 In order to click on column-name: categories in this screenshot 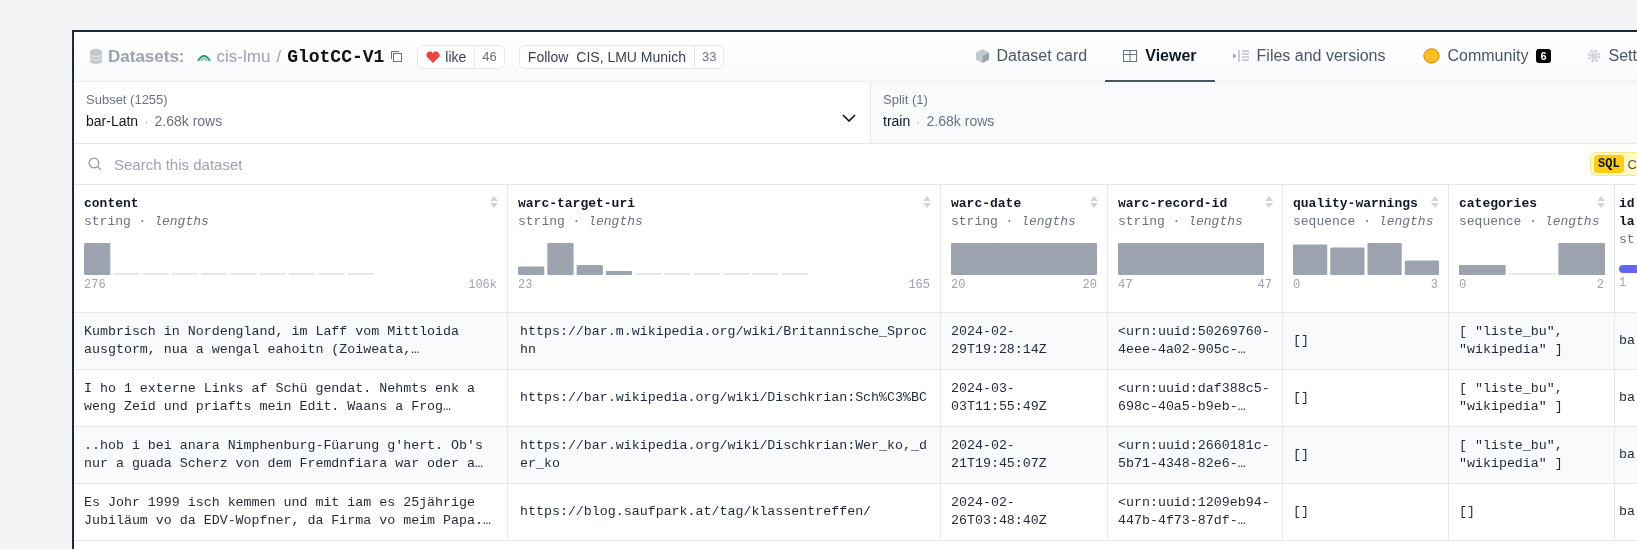, I will do `click(1498, 204)`.